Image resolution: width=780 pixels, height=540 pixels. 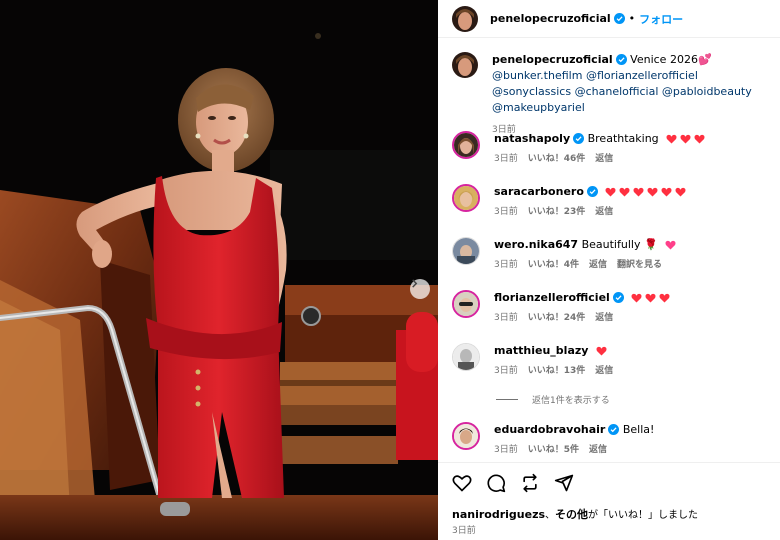 I want to click on header-username: penelopecruzoficial, so click(x=550, y=18).